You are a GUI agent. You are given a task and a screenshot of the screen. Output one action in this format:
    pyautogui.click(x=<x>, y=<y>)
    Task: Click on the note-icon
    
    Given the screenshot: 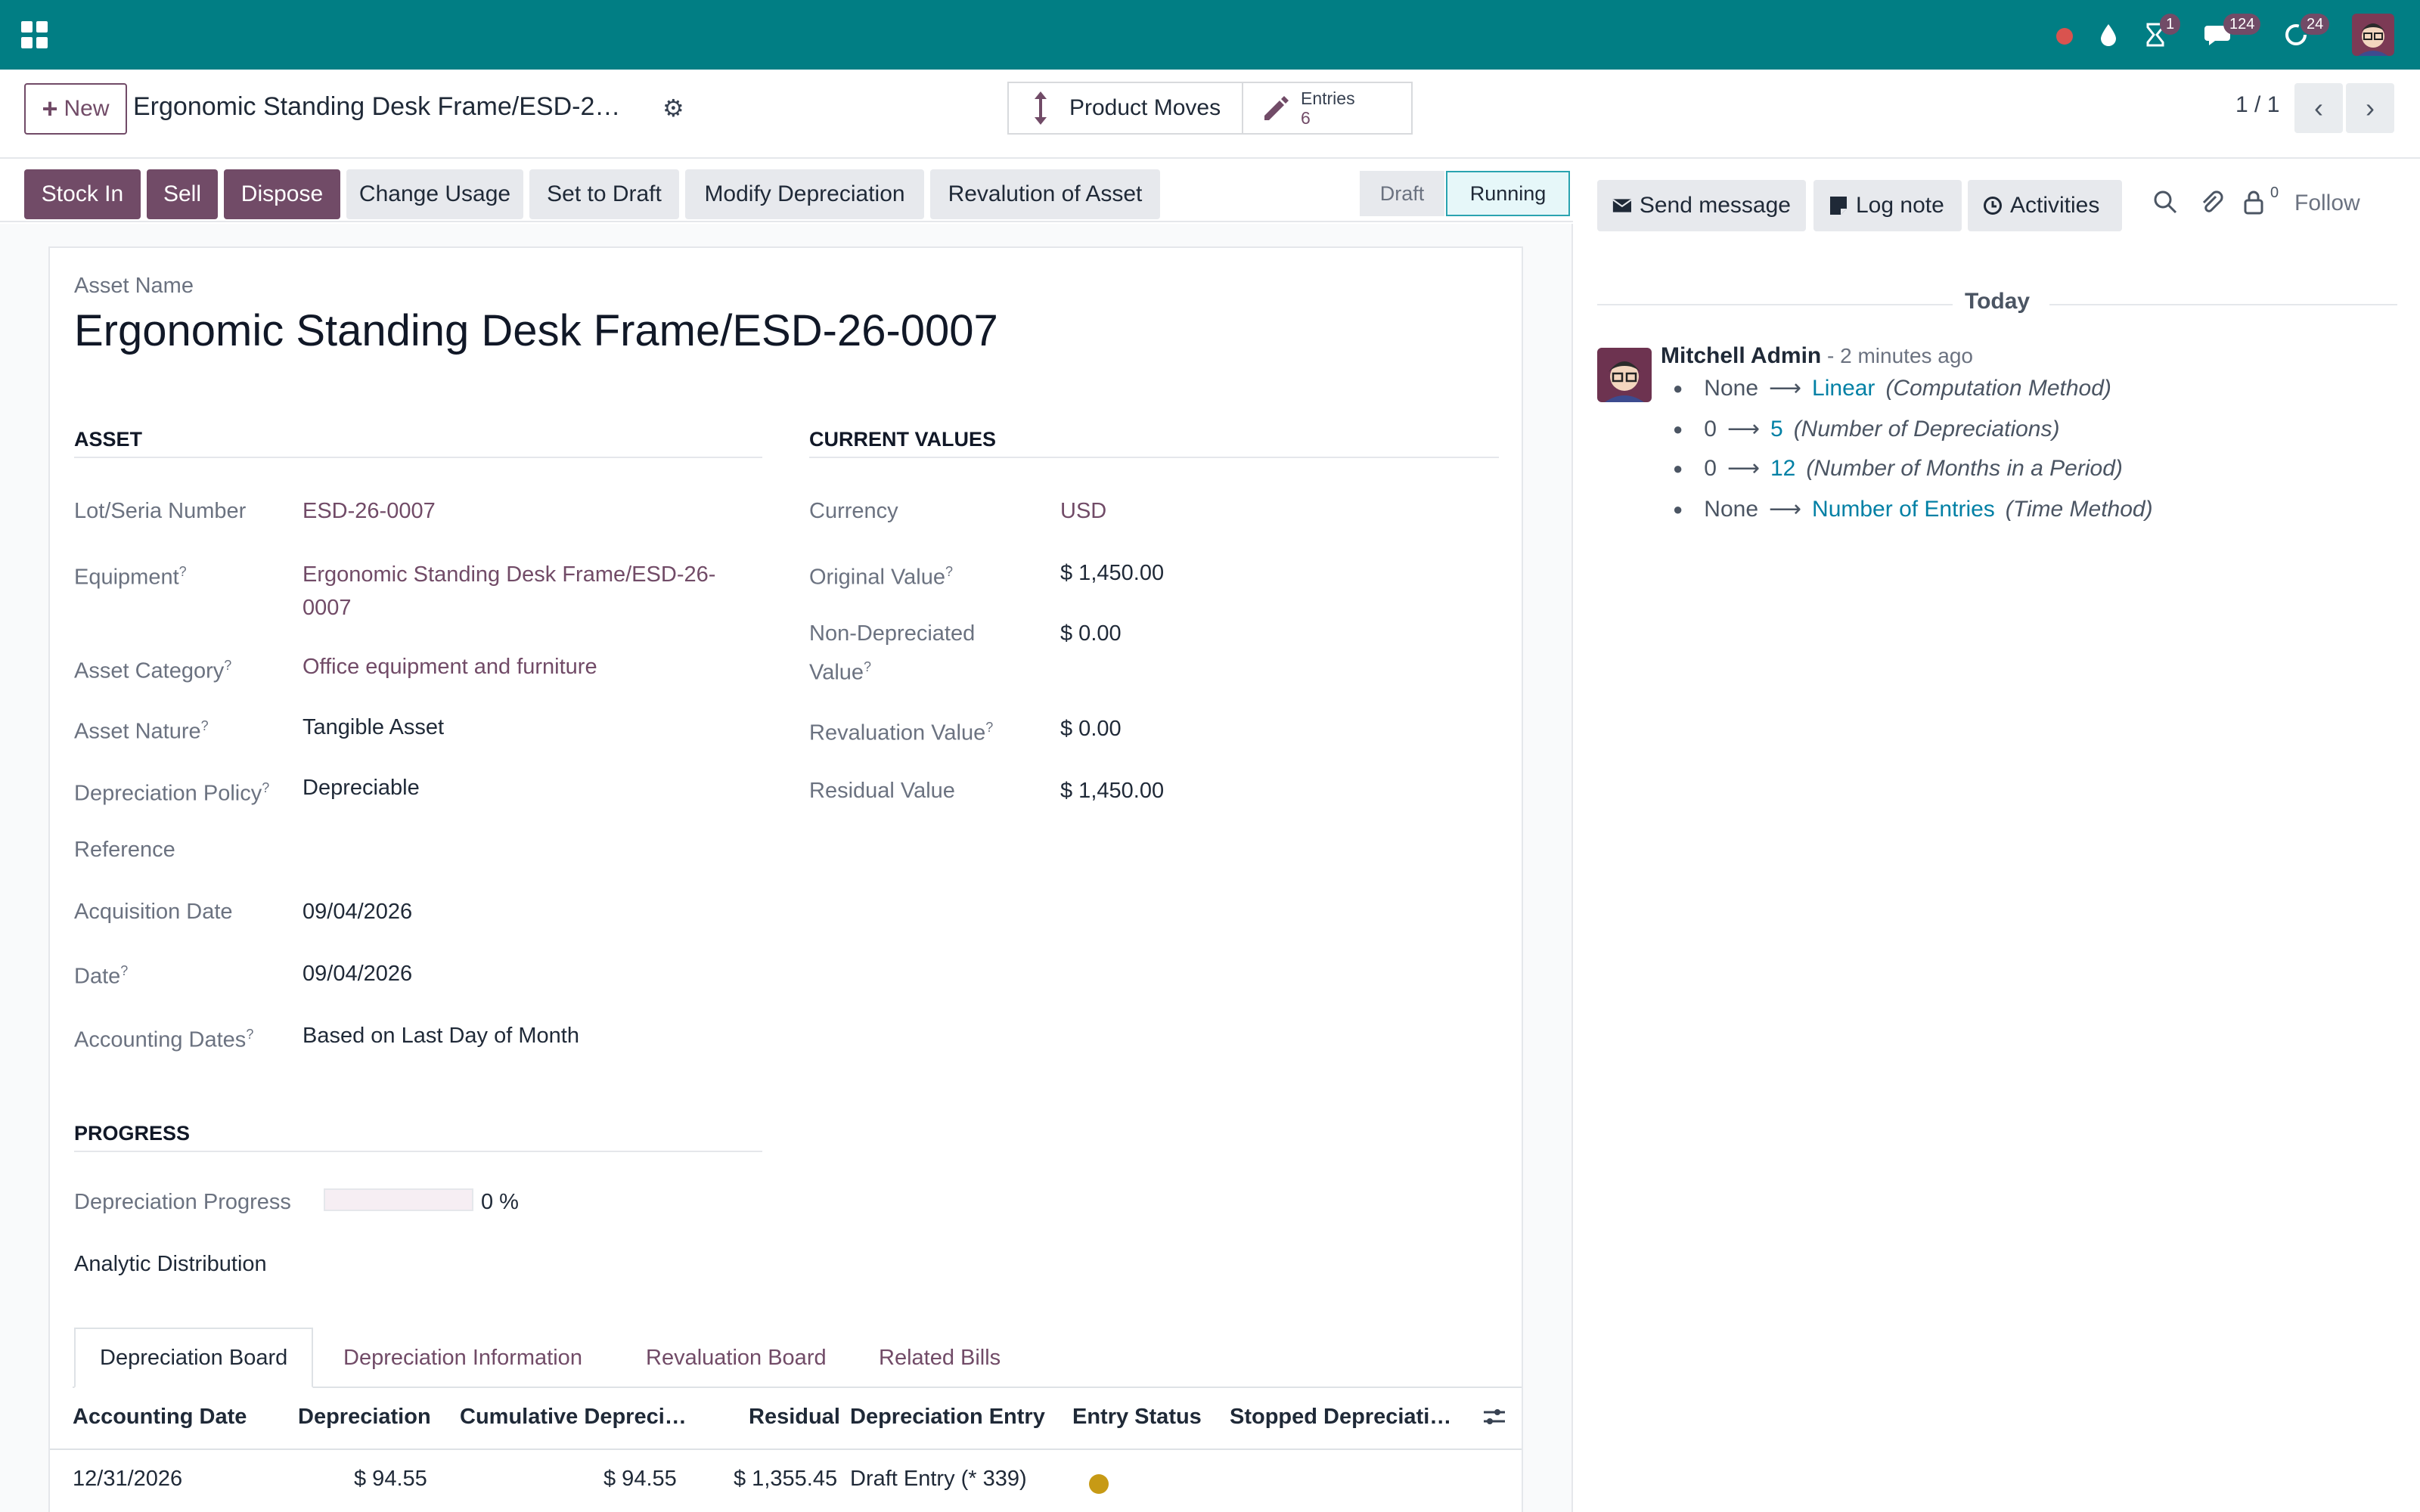 What is the action you would take?
    pyautogui.click(x=1838, y=206)
    